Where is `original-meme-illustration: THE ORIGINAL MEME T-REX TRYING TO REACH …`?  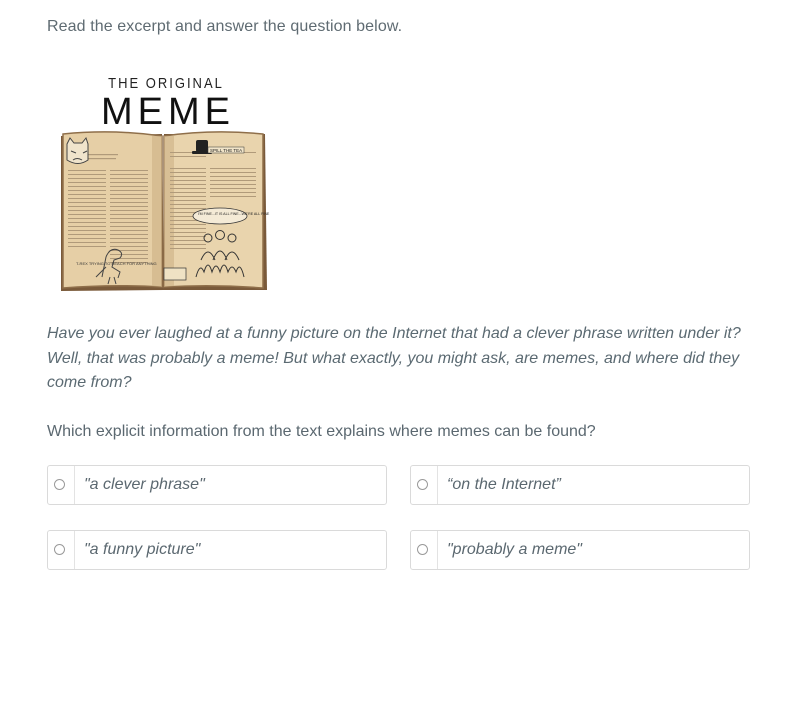
original-meme-illustration: THE ORIGINAL MEME T-REX TRYING TO REACH … is located at coordinates (165, 182).